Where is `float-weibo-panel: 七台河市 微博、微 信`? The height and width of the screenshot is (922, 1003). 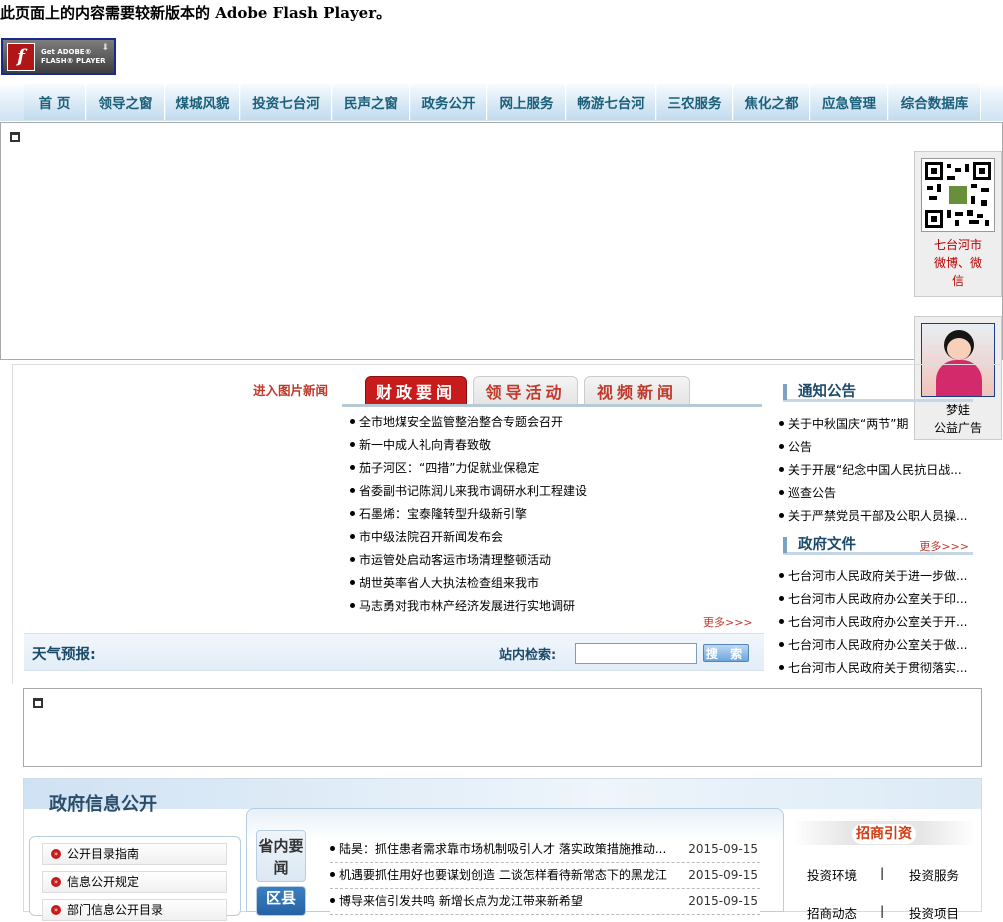 float-weibo-panel: 七台河市 微博、微 信 is located at coordinates (958, 224).